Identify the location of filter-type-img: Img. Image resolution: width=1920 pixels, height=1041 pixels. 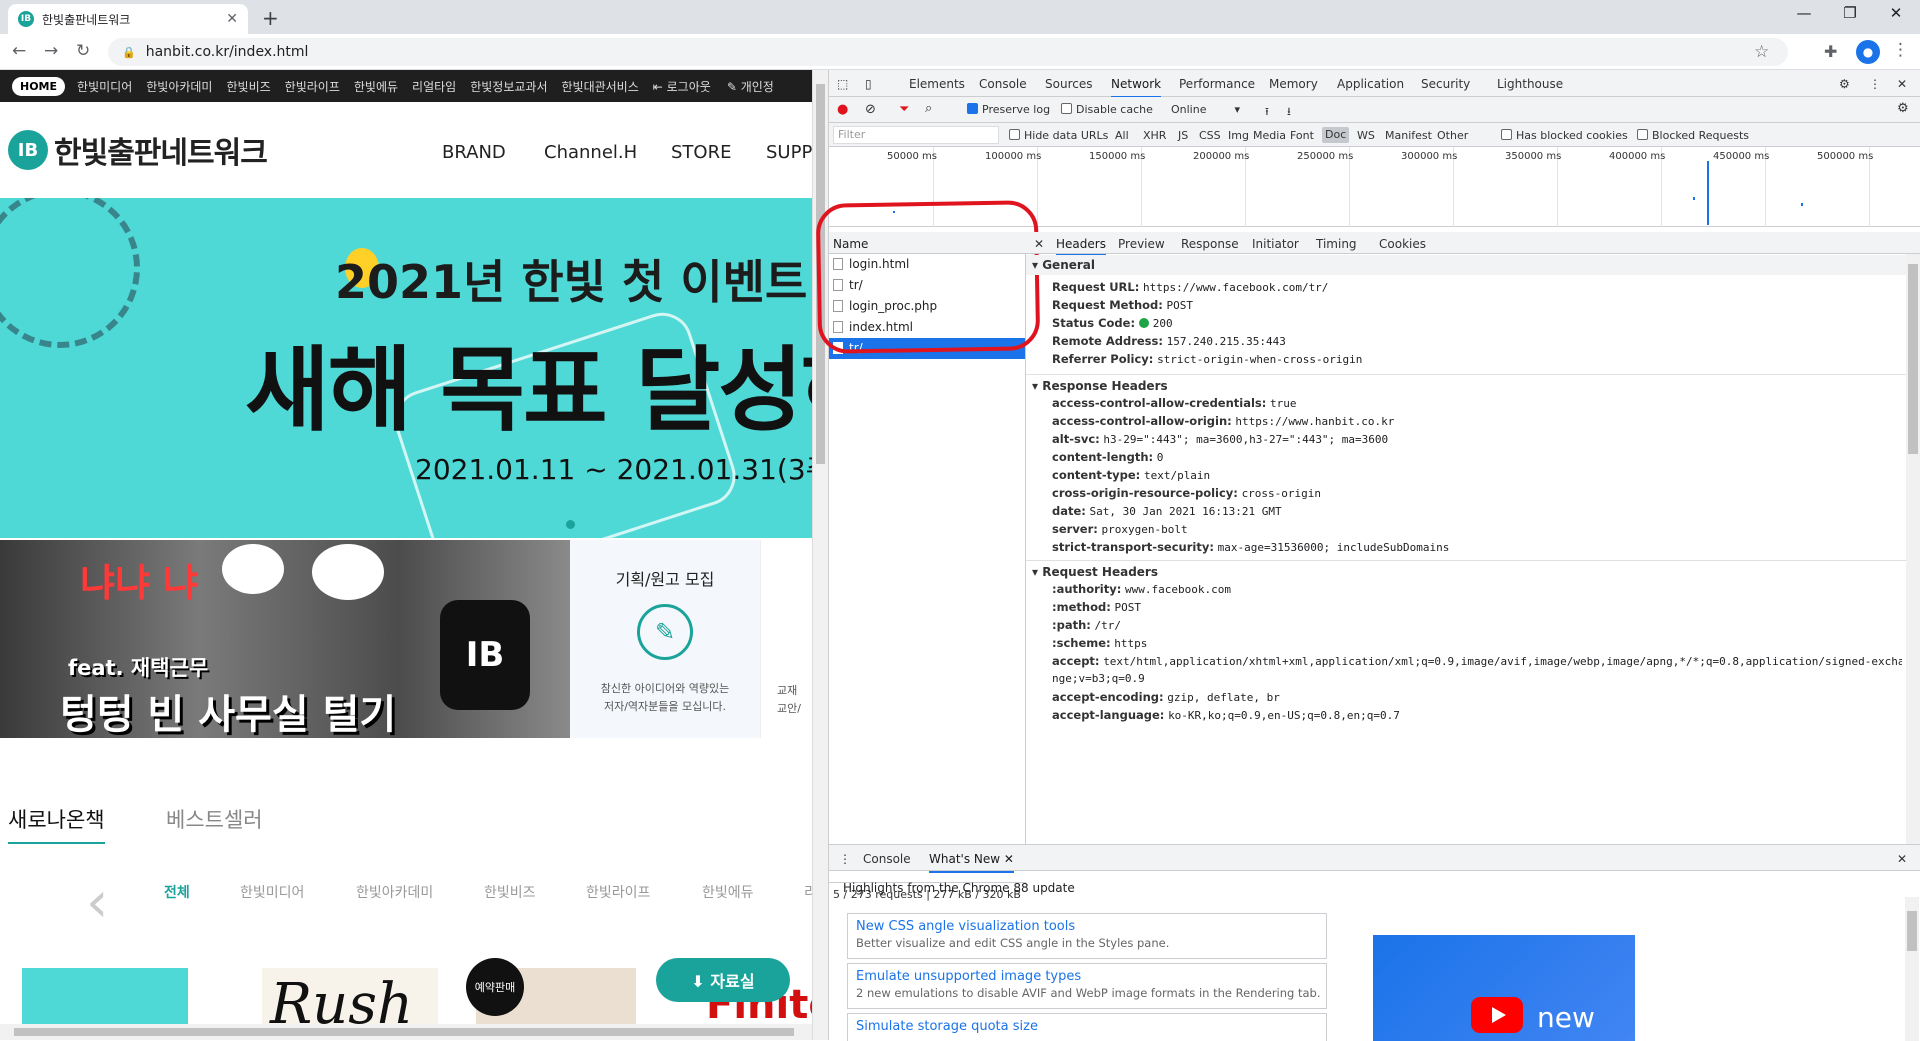
(1238, 135).